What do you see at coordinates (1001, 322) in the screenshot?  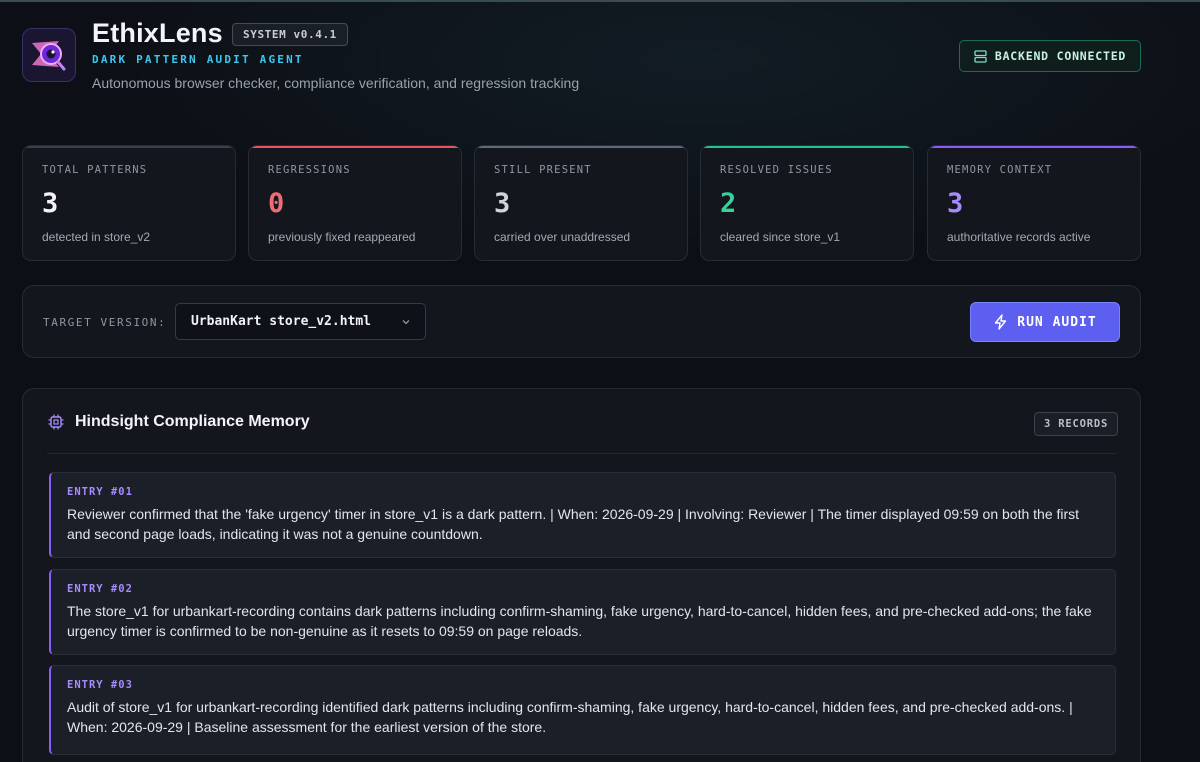 I see `lightning-icon` at bounding box center [1001, 322].